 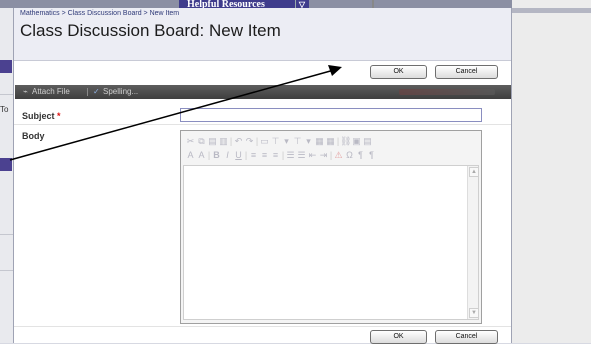 What do you see at coordinates (345, 141) in the screenshot?
I see `link-icon: ⛓` at bounding box center [345, 141].